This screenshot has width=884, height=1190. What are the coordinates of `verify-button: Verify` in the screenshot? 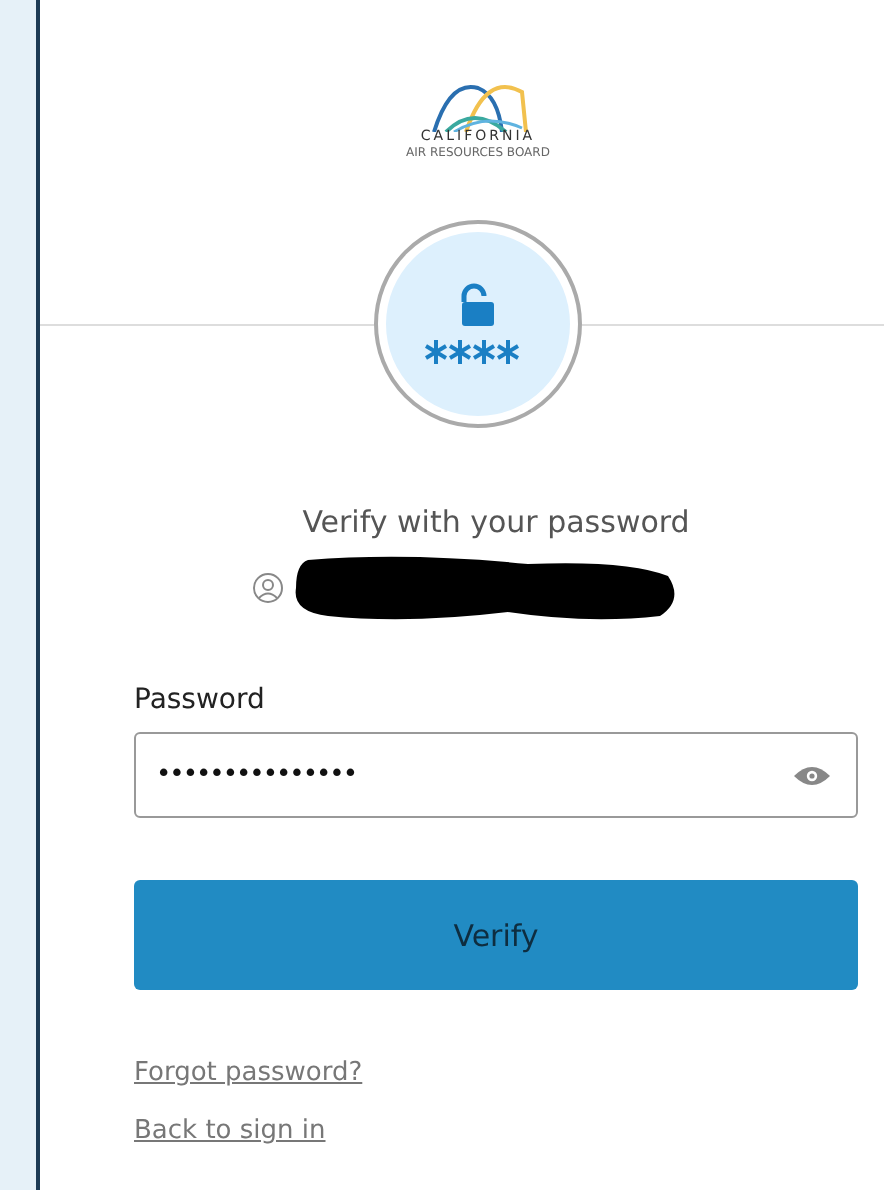 It's located at (496, 935).